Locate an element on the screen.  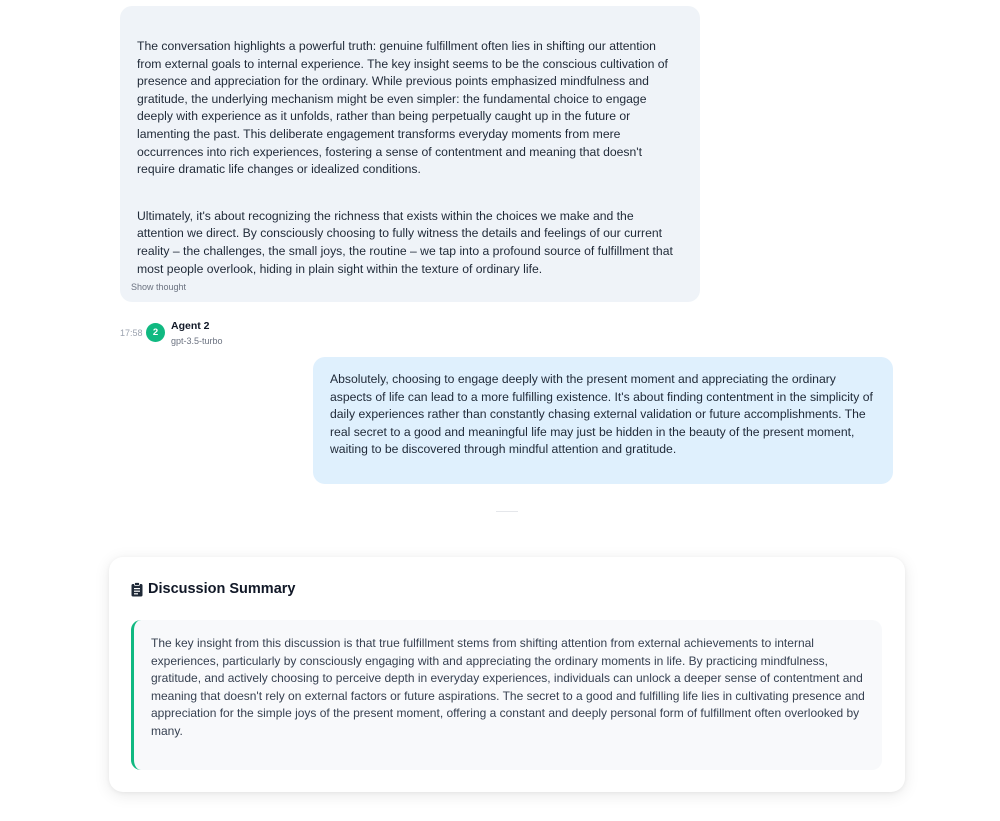
agent-name: Agent 2 is located at coordinates (190, 326).